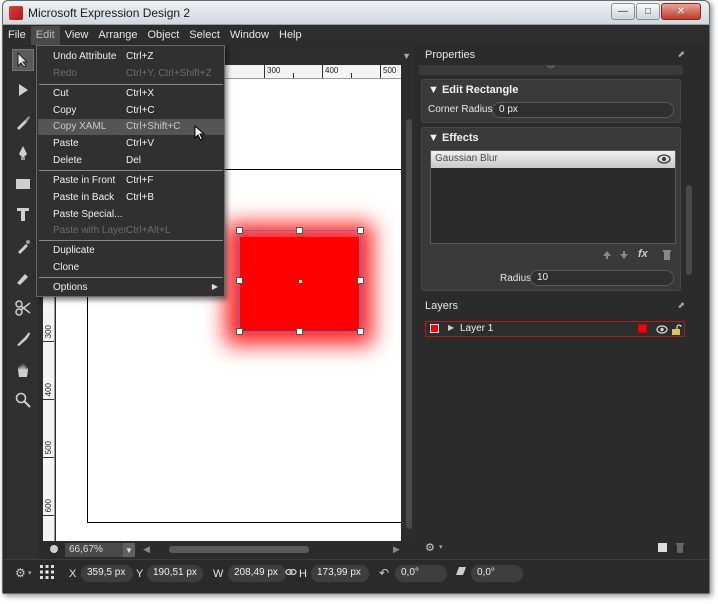  What do you see at coordinates (45, 35) in the screenshot?
I see `menu-edit: Edit` at bounding box center [45, 35].